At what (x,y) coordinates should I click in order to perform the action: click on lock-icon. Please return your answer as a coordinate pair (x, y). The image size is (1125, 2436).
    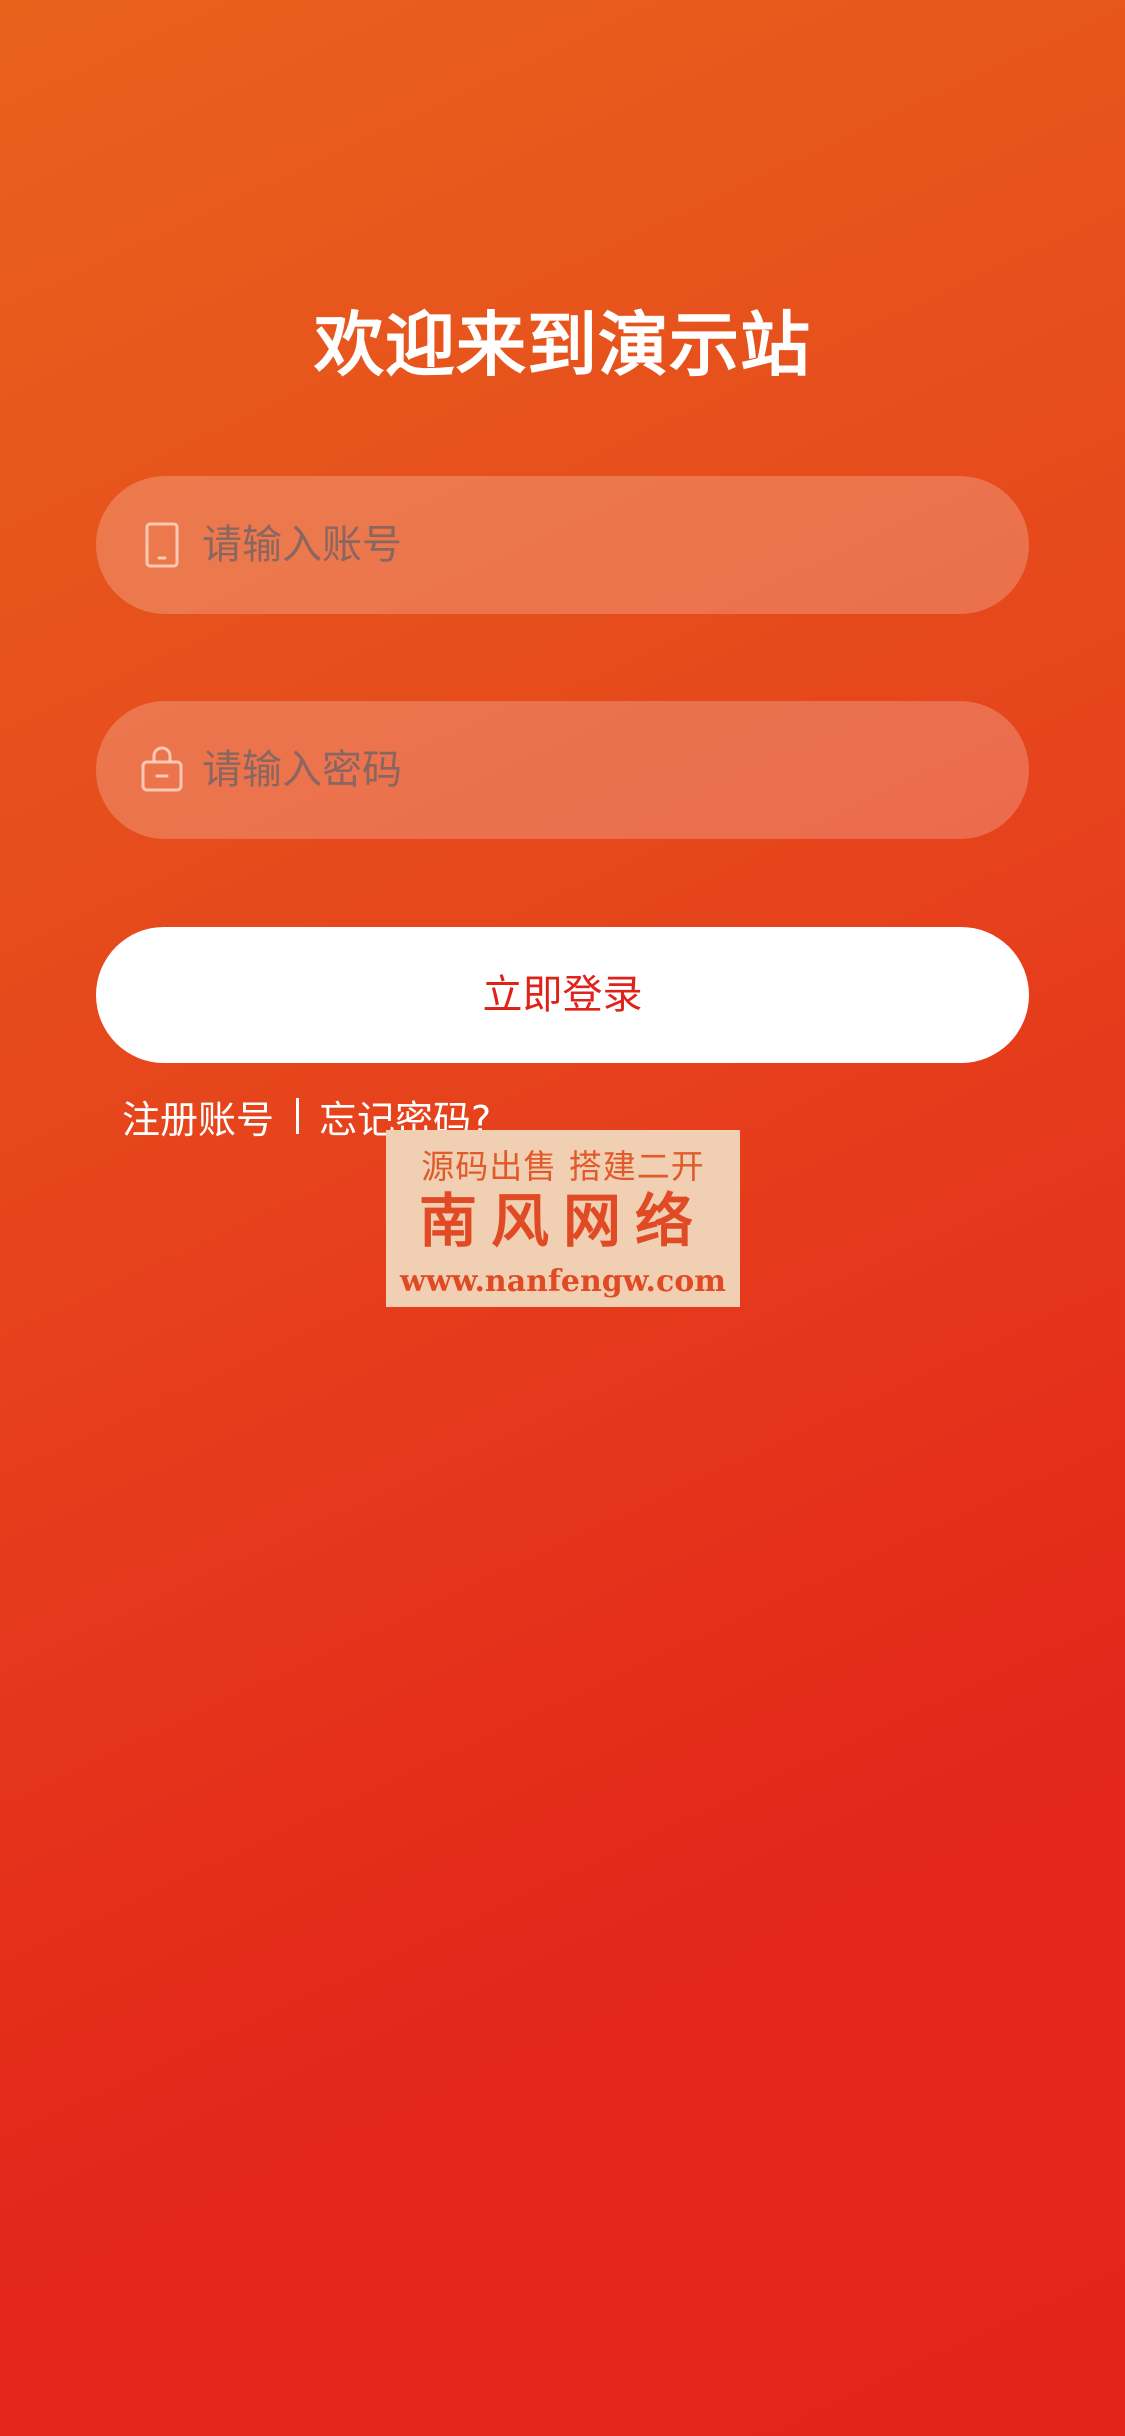
    Looking at the image, I should click on (162, 769).